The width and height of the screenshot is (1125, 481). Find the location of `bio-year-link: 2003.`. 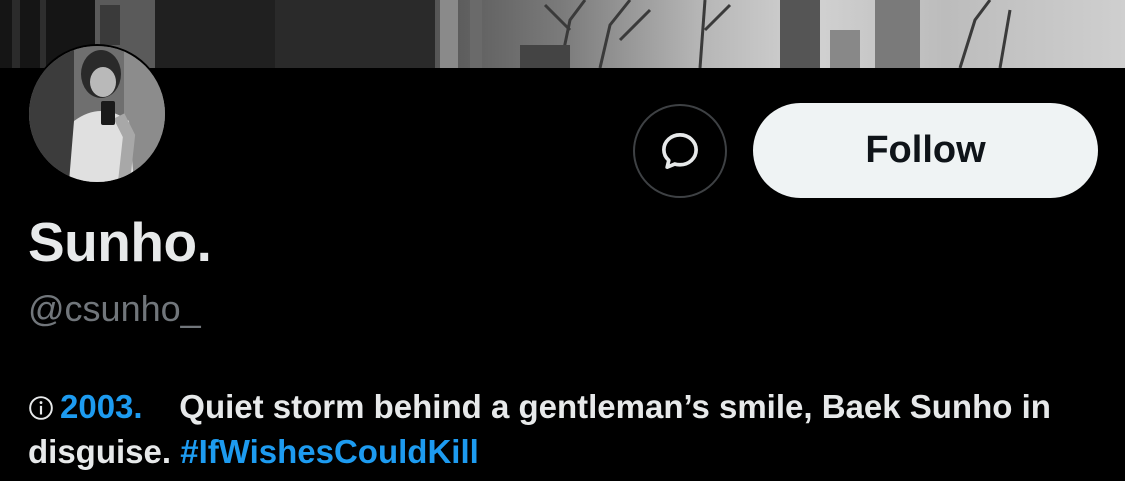

bio-year-link: 2003. is located at coordinates (101, 406).